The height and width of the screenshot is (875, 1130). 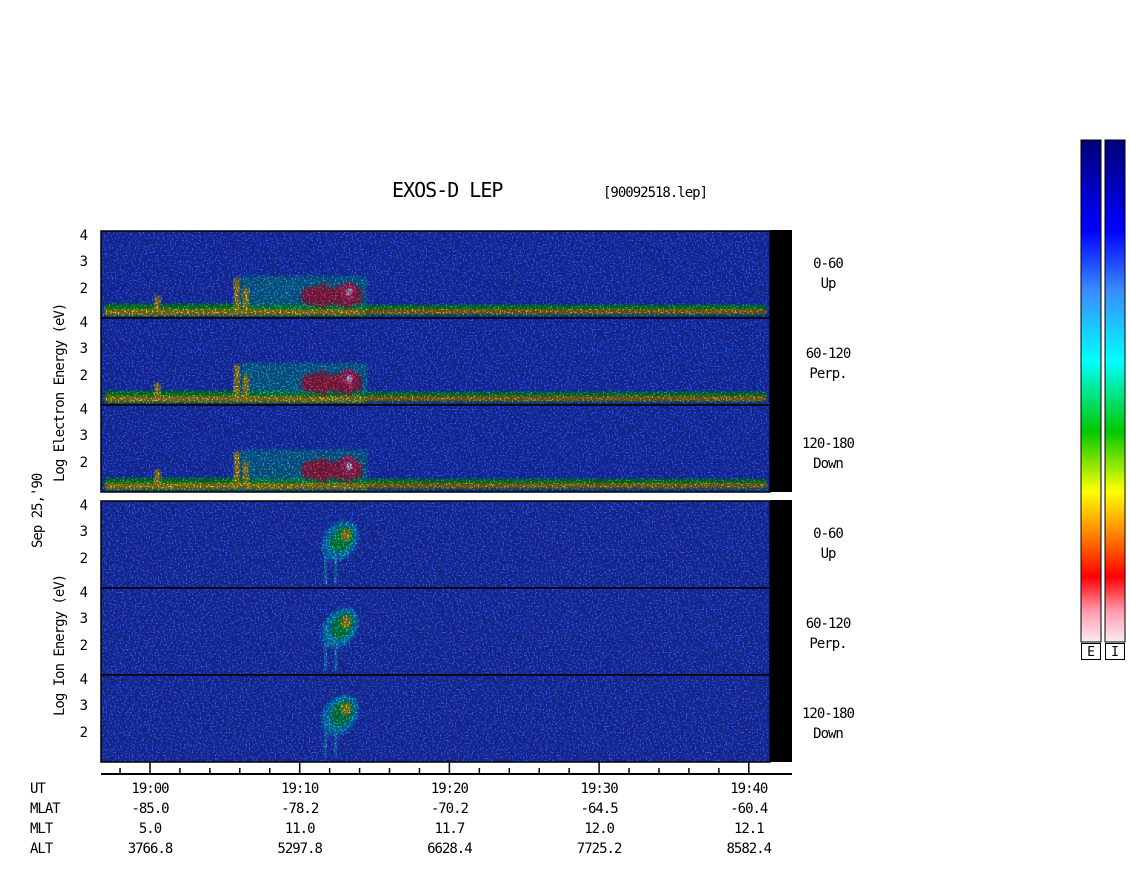 I want to click on panel-2-electron, so click(x=435, y=361).